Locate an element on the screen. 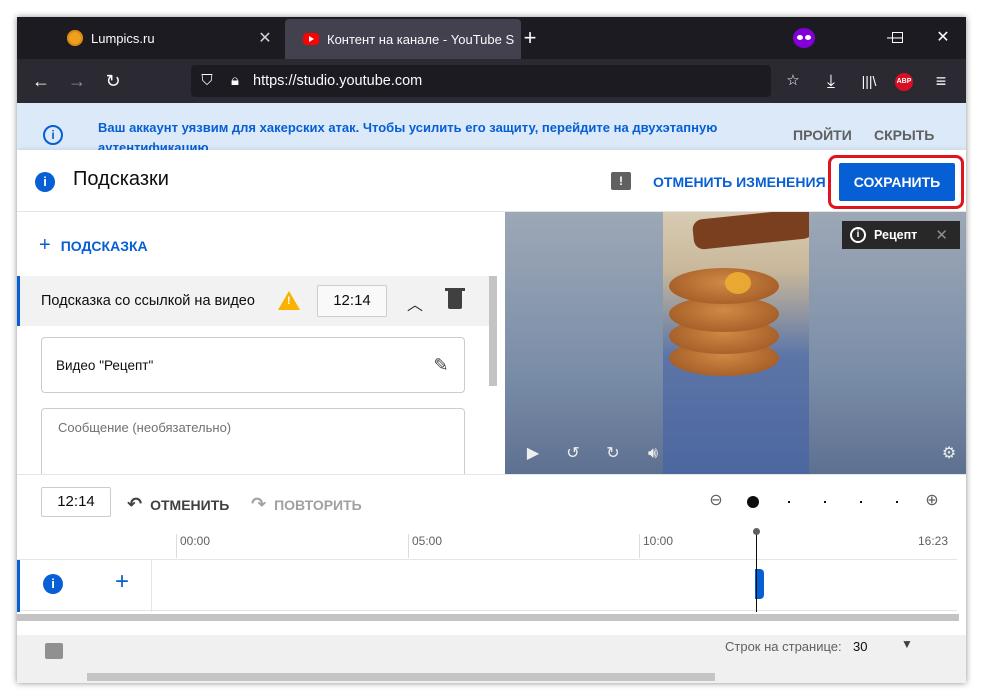 The image size is (982, 700). ruler-tick: 10:00 is located at coordinates (656, 546).